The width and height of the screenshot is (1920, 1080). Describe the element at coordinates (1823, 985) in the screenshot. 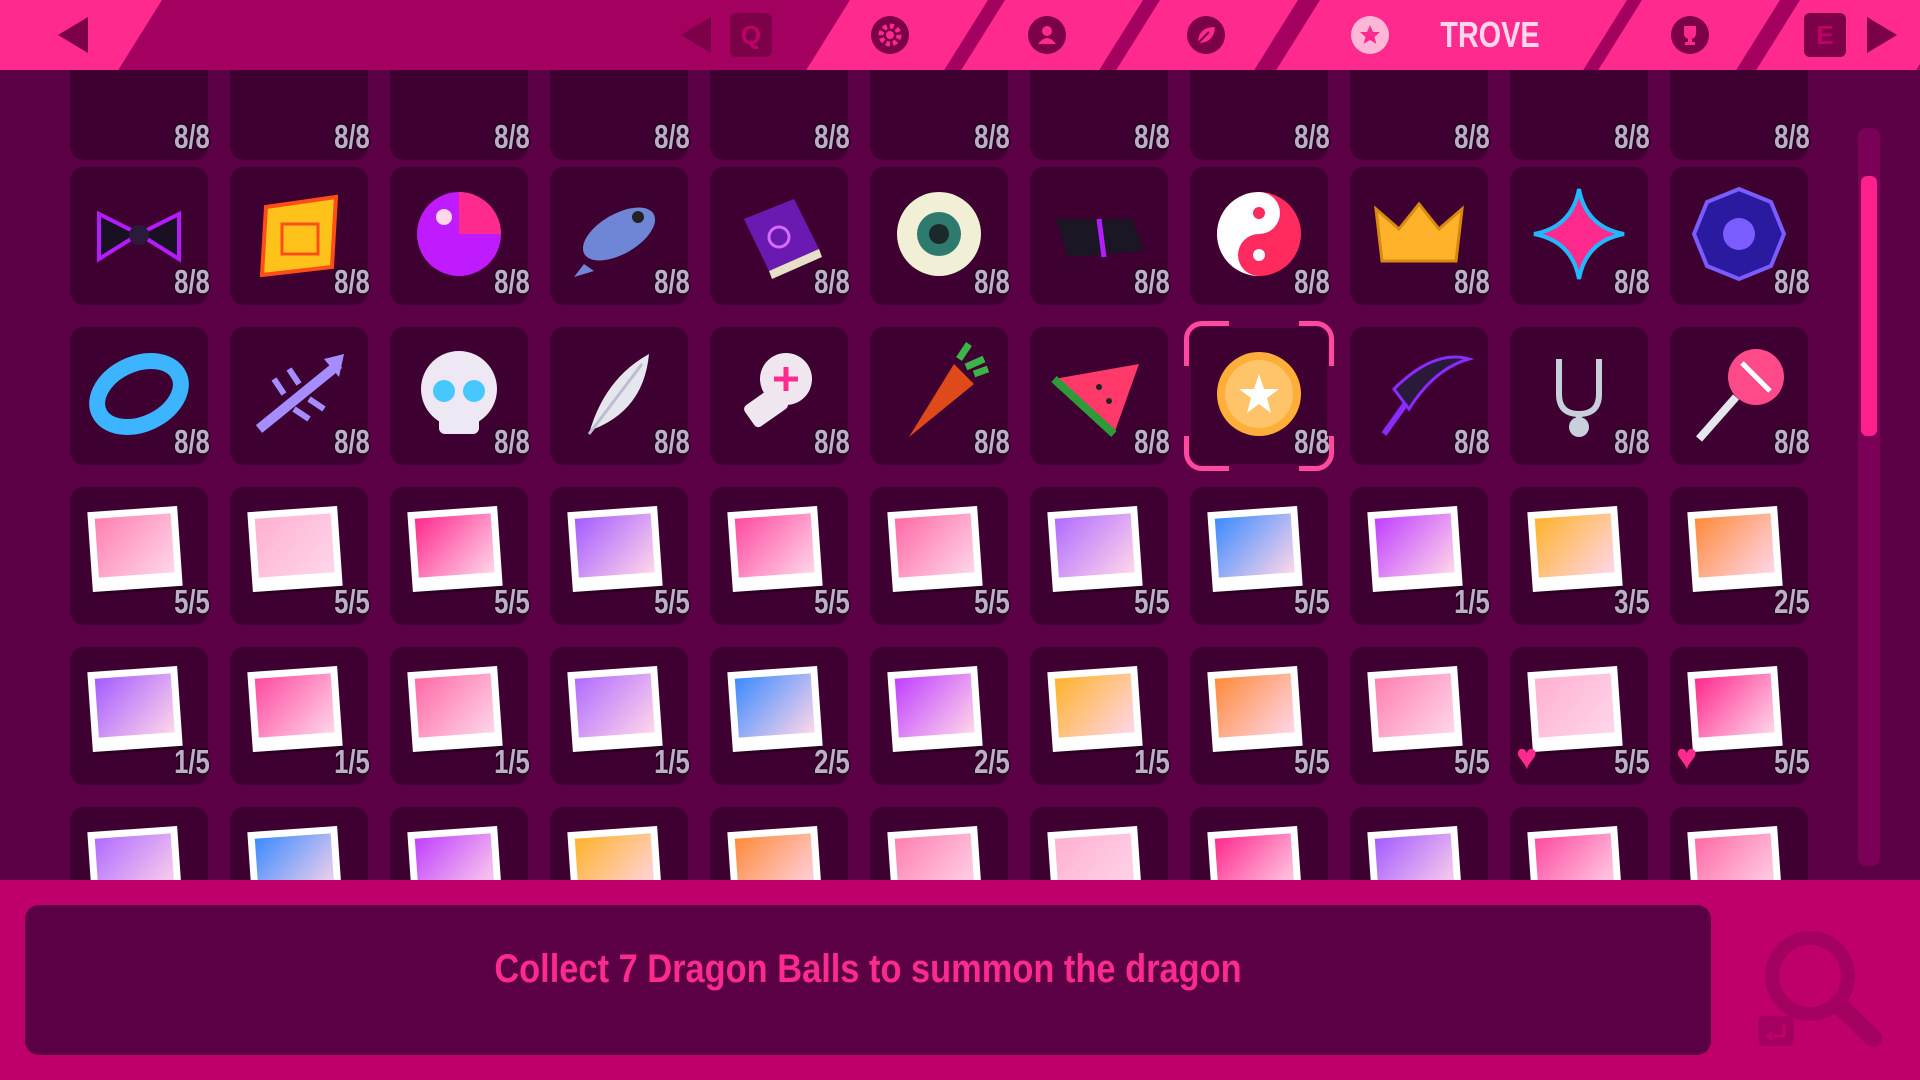

I see `search-button` at that location.